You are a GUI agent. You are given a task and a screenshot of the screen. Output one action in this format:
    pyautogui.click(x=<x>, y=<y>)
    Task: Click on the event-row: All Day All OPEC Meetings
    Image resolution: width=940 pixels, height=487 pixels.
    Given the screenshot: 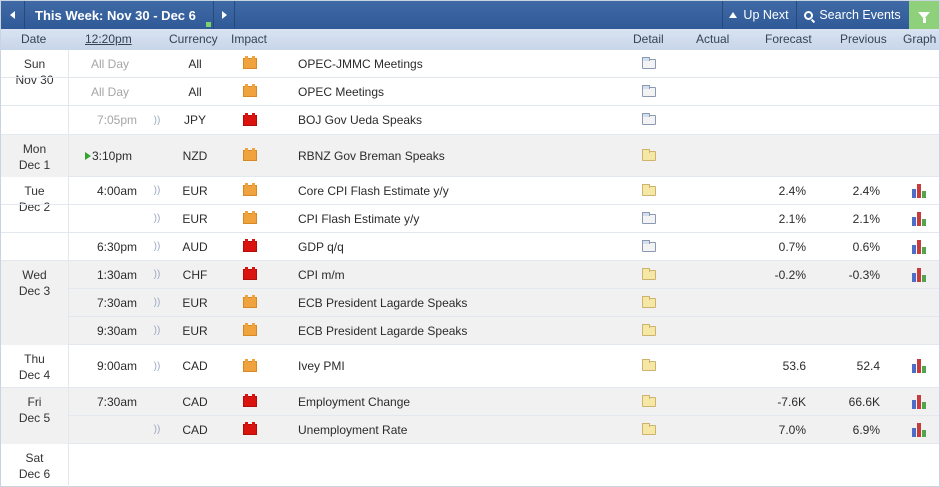 What is the action you would take?
    pyautogui.click(x=470, y=92)
    